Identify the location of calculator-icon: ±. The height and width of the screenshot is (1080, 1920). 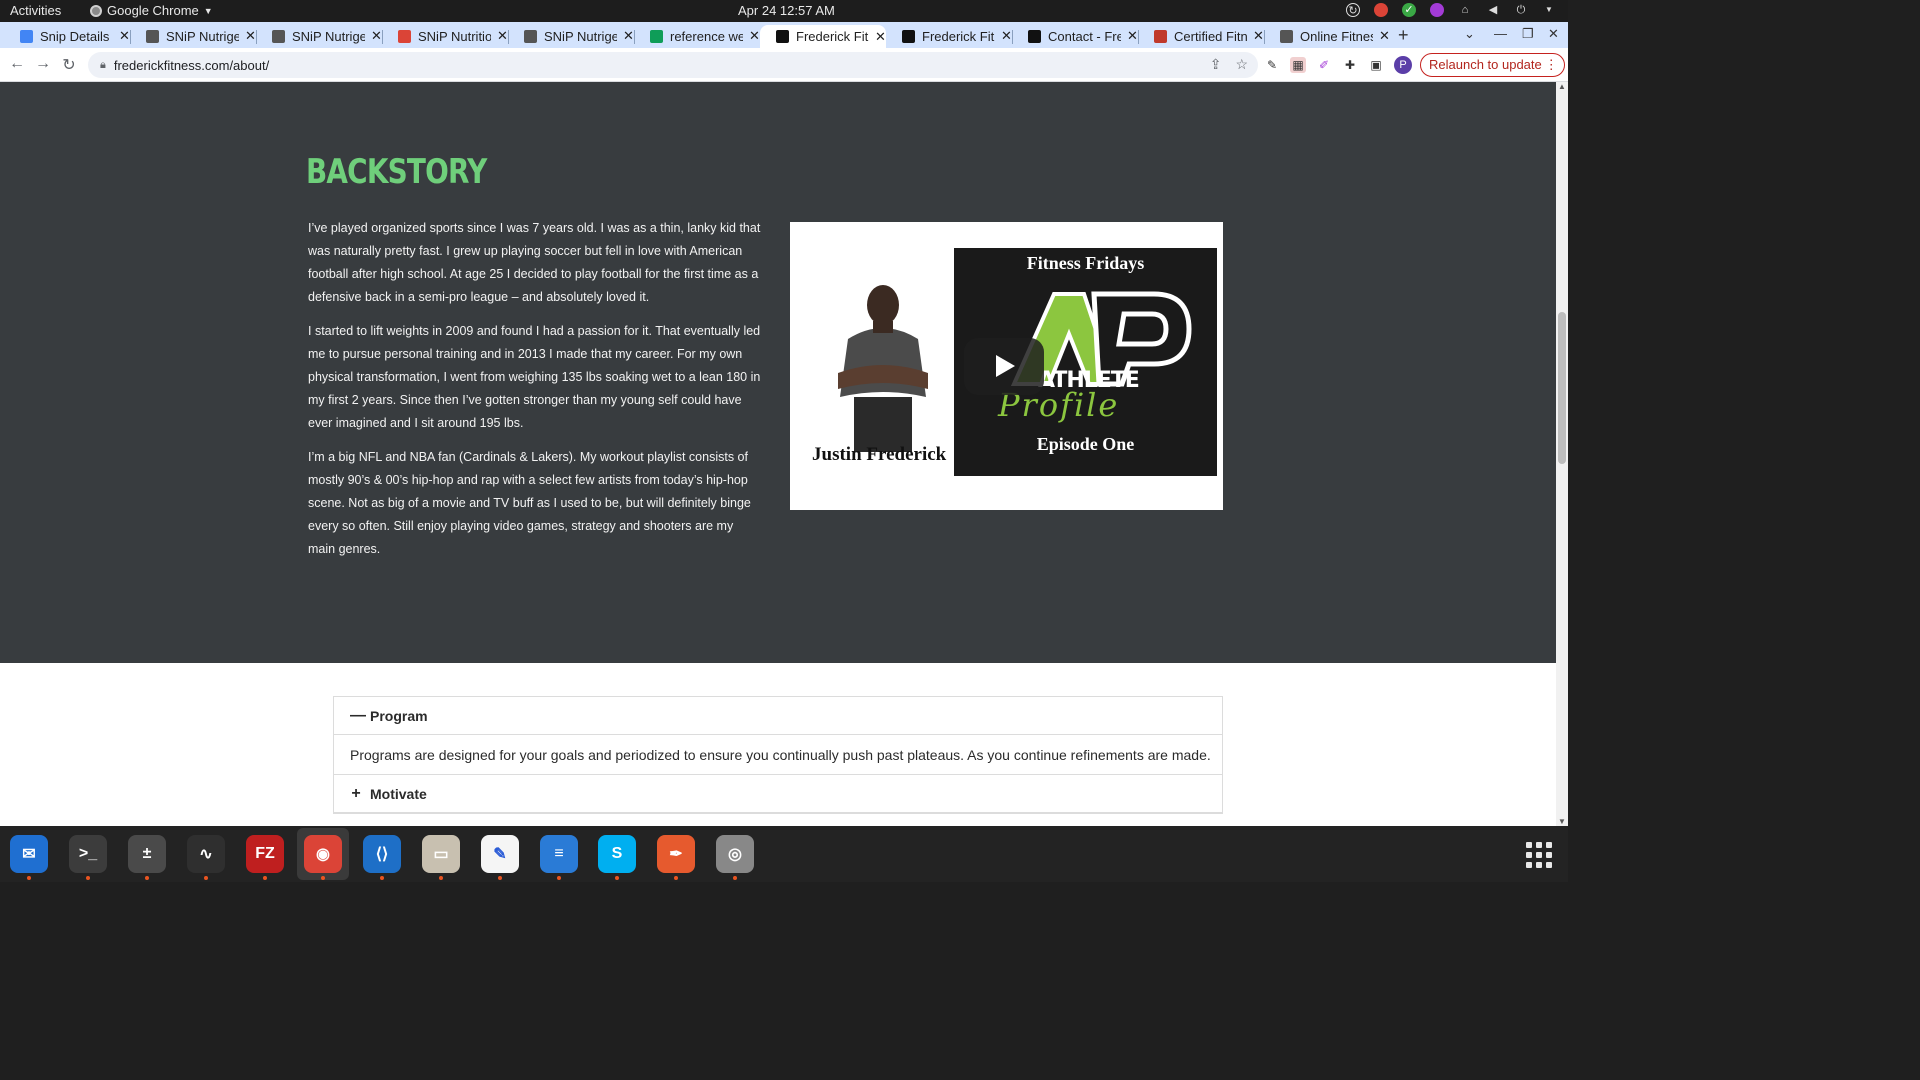
(147, 854).